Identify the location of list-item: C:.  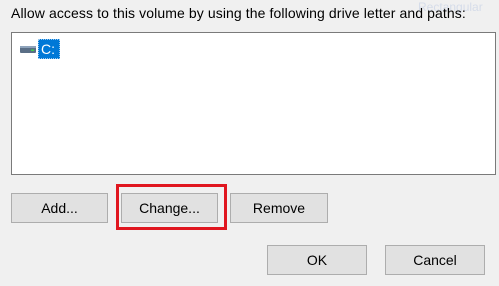
(39, 49).